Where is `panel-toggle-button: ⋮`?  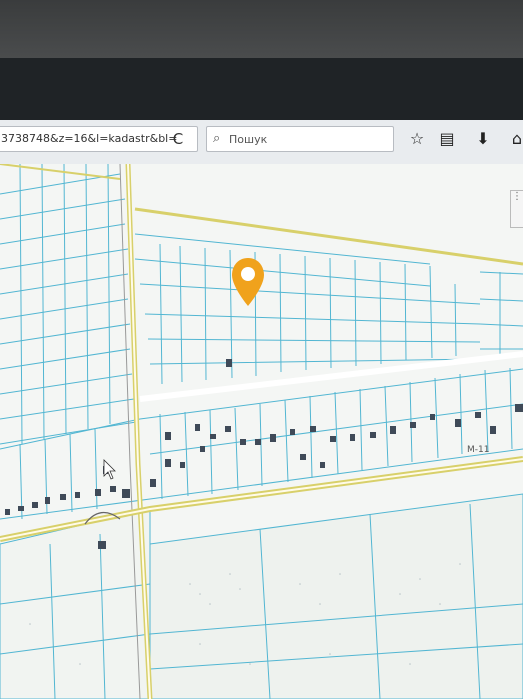
panel-toggle-button: ⋮ is located at coordinates (516, 209).